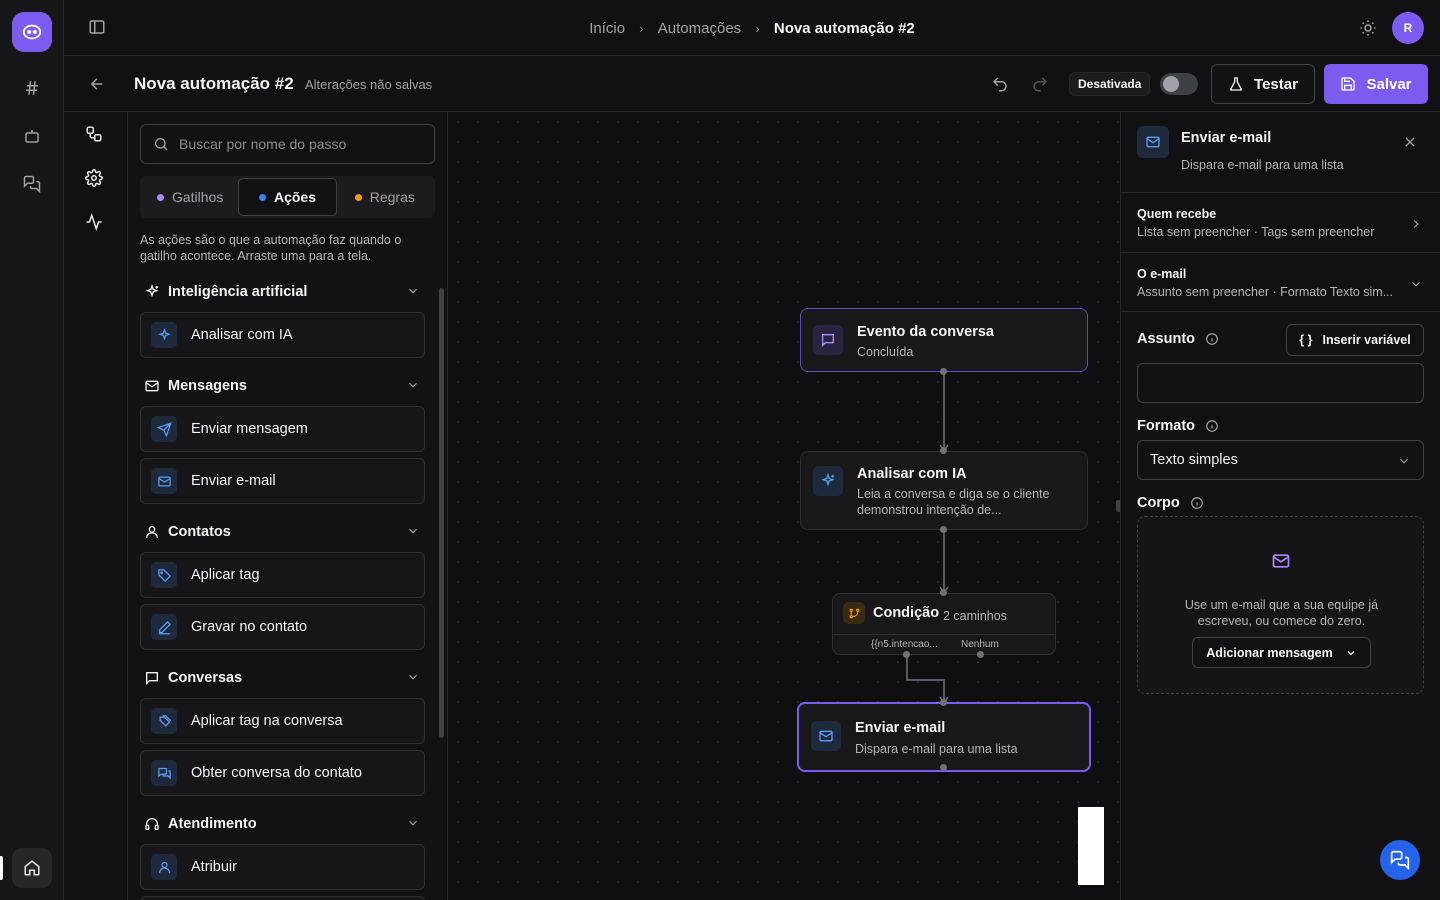 This screenshot has height=900, width=1440. I want to click on category-atendimento: Atendimento, so click(282, 824).